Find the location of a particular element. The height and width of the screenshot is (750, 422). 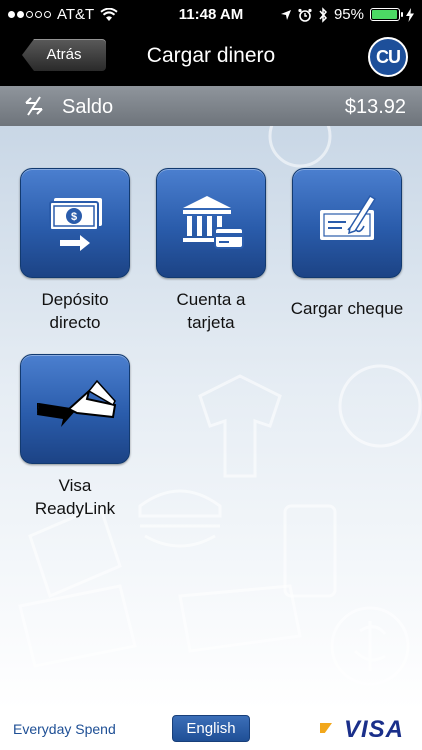

visa-accent-mark is located at coordinates (326, 728).